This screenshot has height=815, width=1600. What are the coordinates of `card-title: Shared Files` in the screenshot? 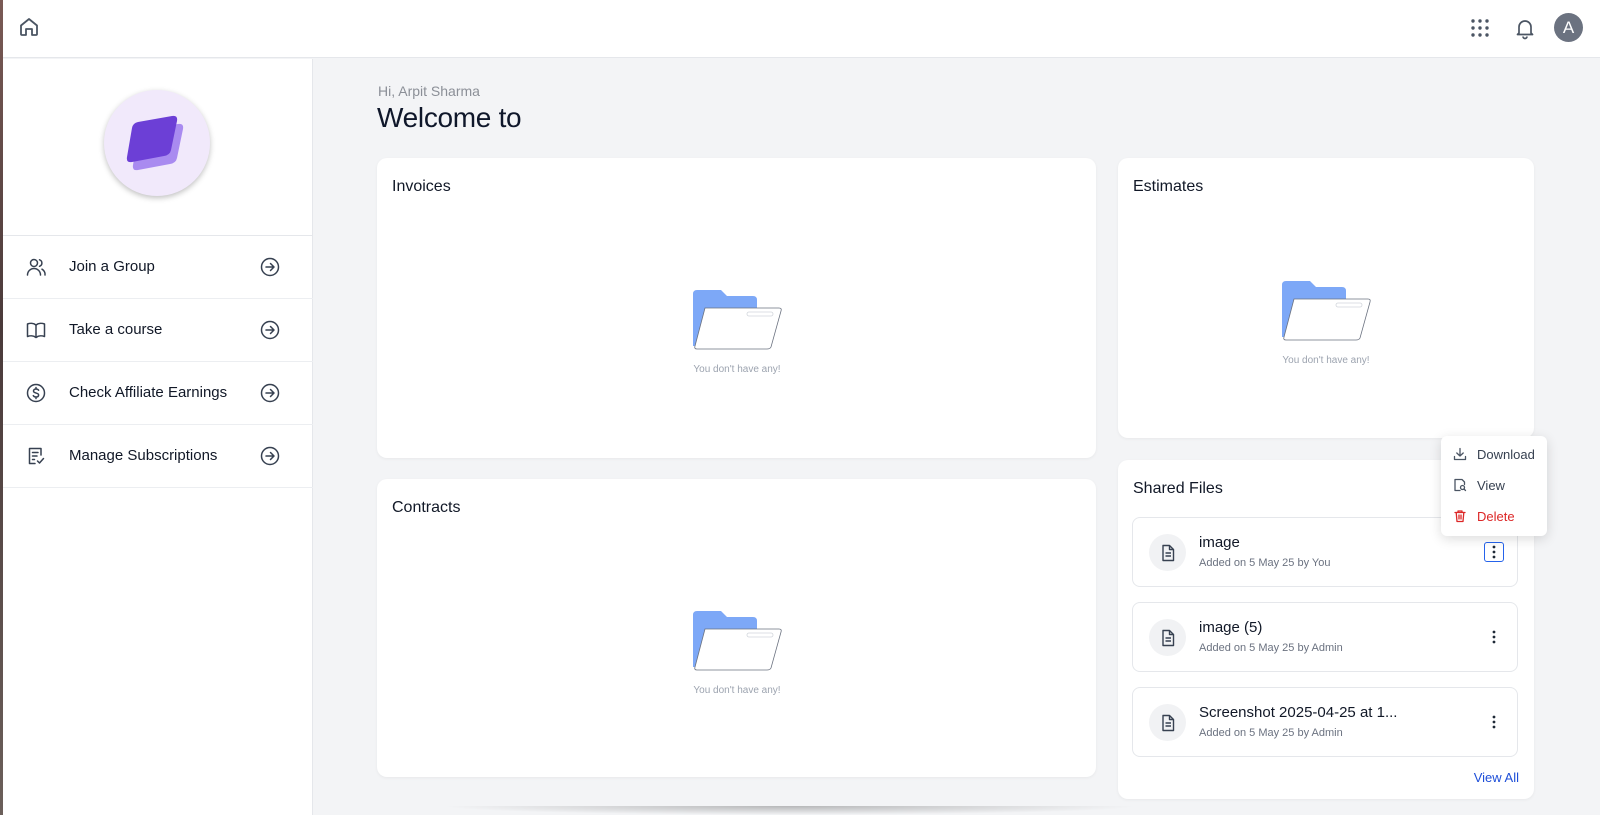 It's located at (1178, 488).